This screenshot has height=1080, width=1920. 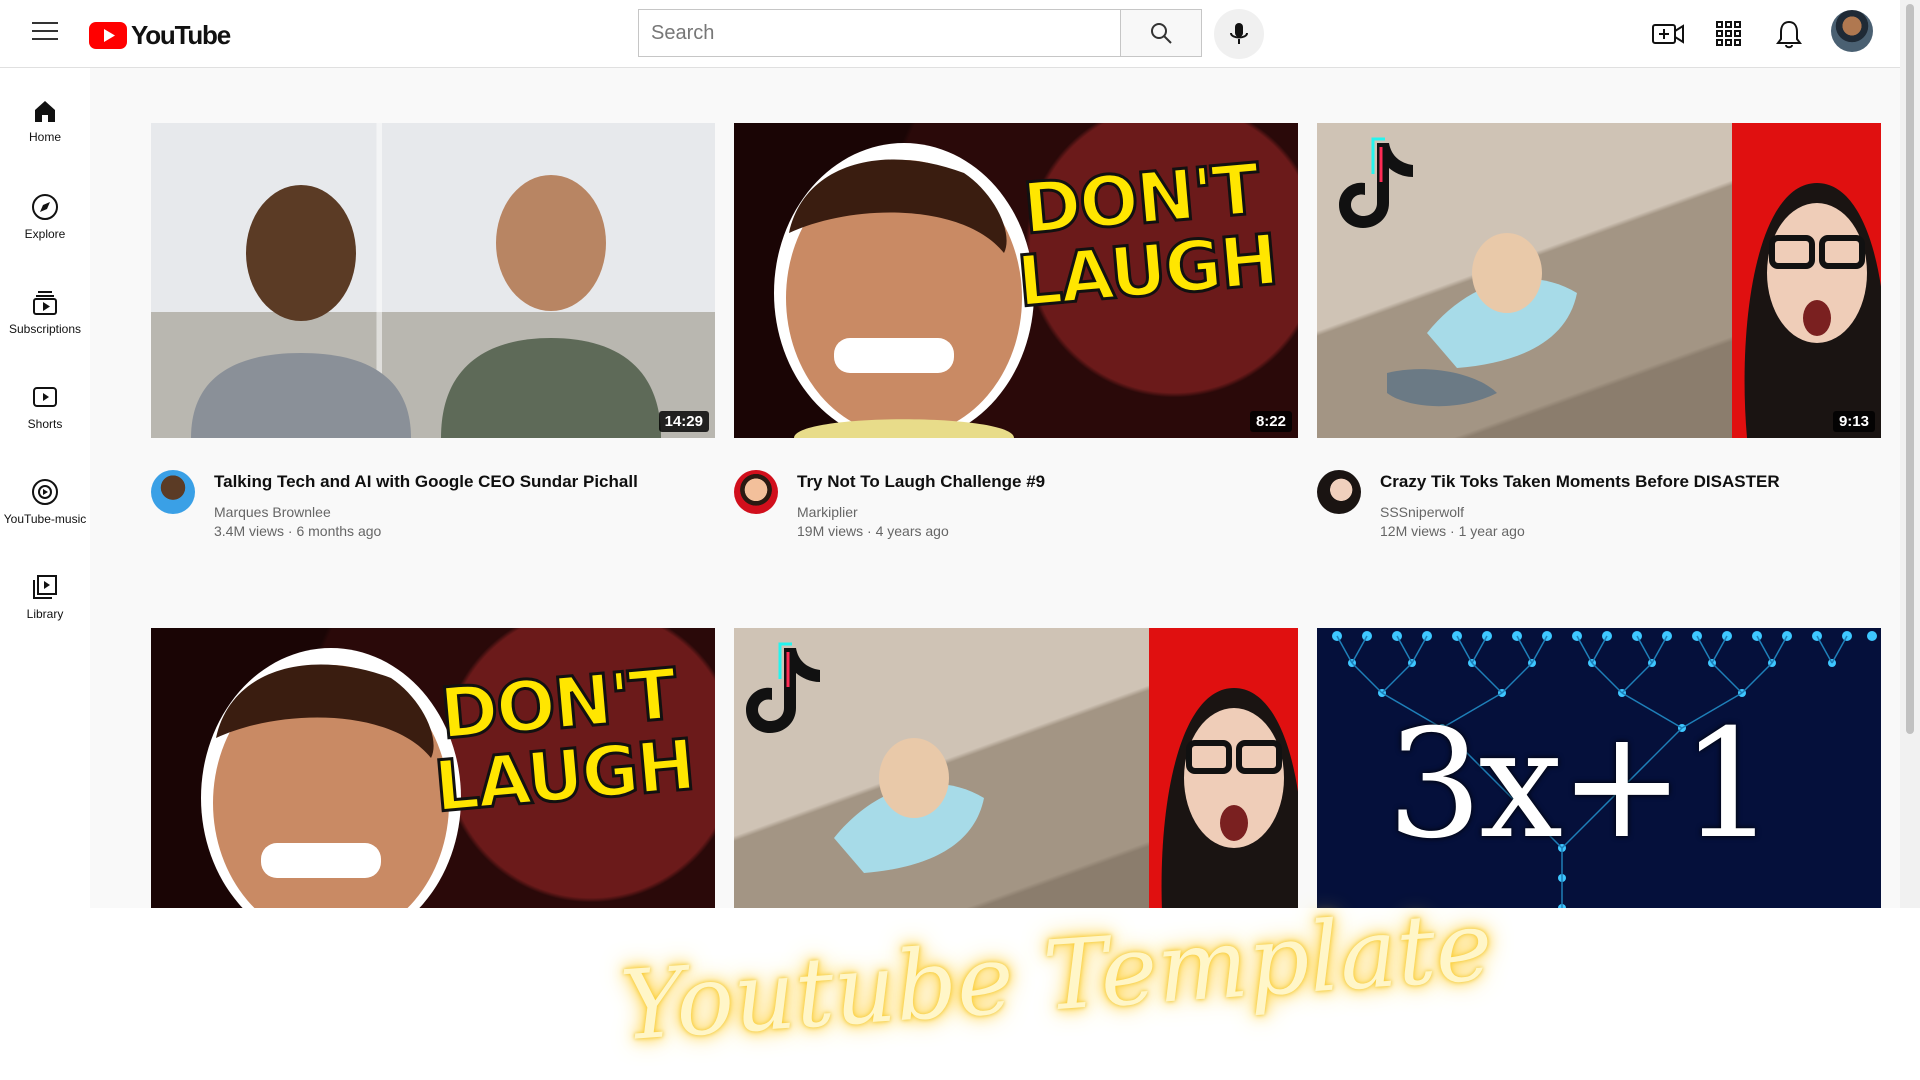 I want to click on search-bar, so click(x=920, y=33).